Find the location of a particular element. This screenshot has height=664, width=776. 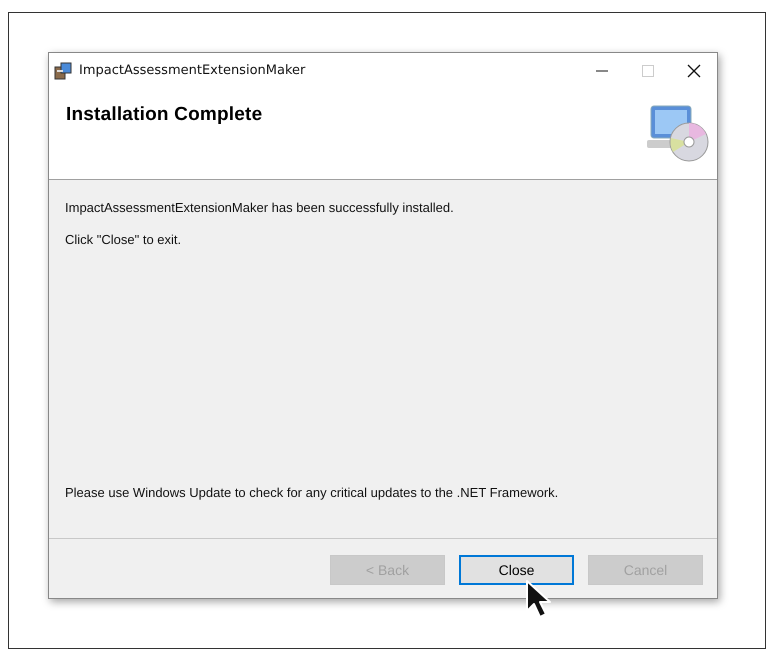

page-title: Installation Complete is located at coordinates (164, 115).